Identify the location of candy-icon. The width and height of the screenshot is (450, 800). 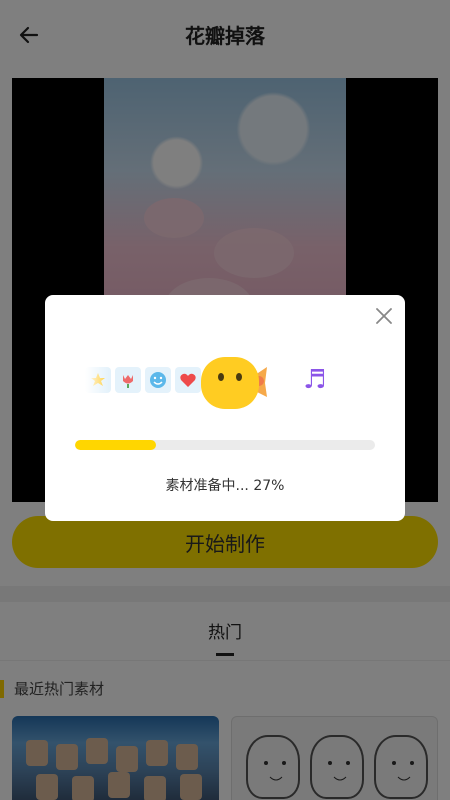
(234, 383).